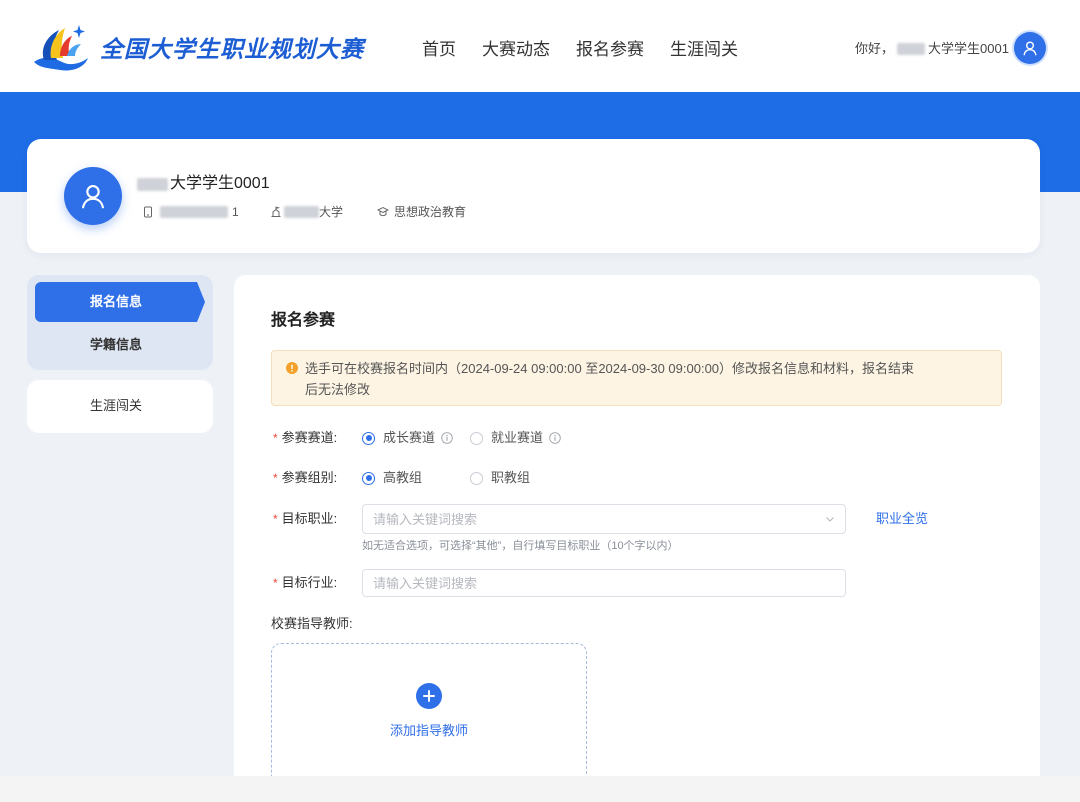  I want to click on add-advisor-button: 添加指导教师, so click(429, 709).